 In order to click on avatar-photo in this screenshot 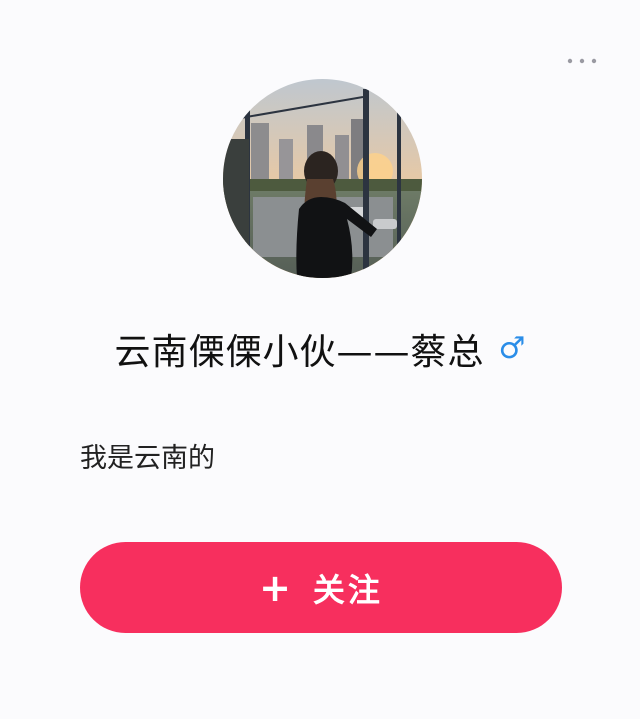, I will do `click(322, 178)`.